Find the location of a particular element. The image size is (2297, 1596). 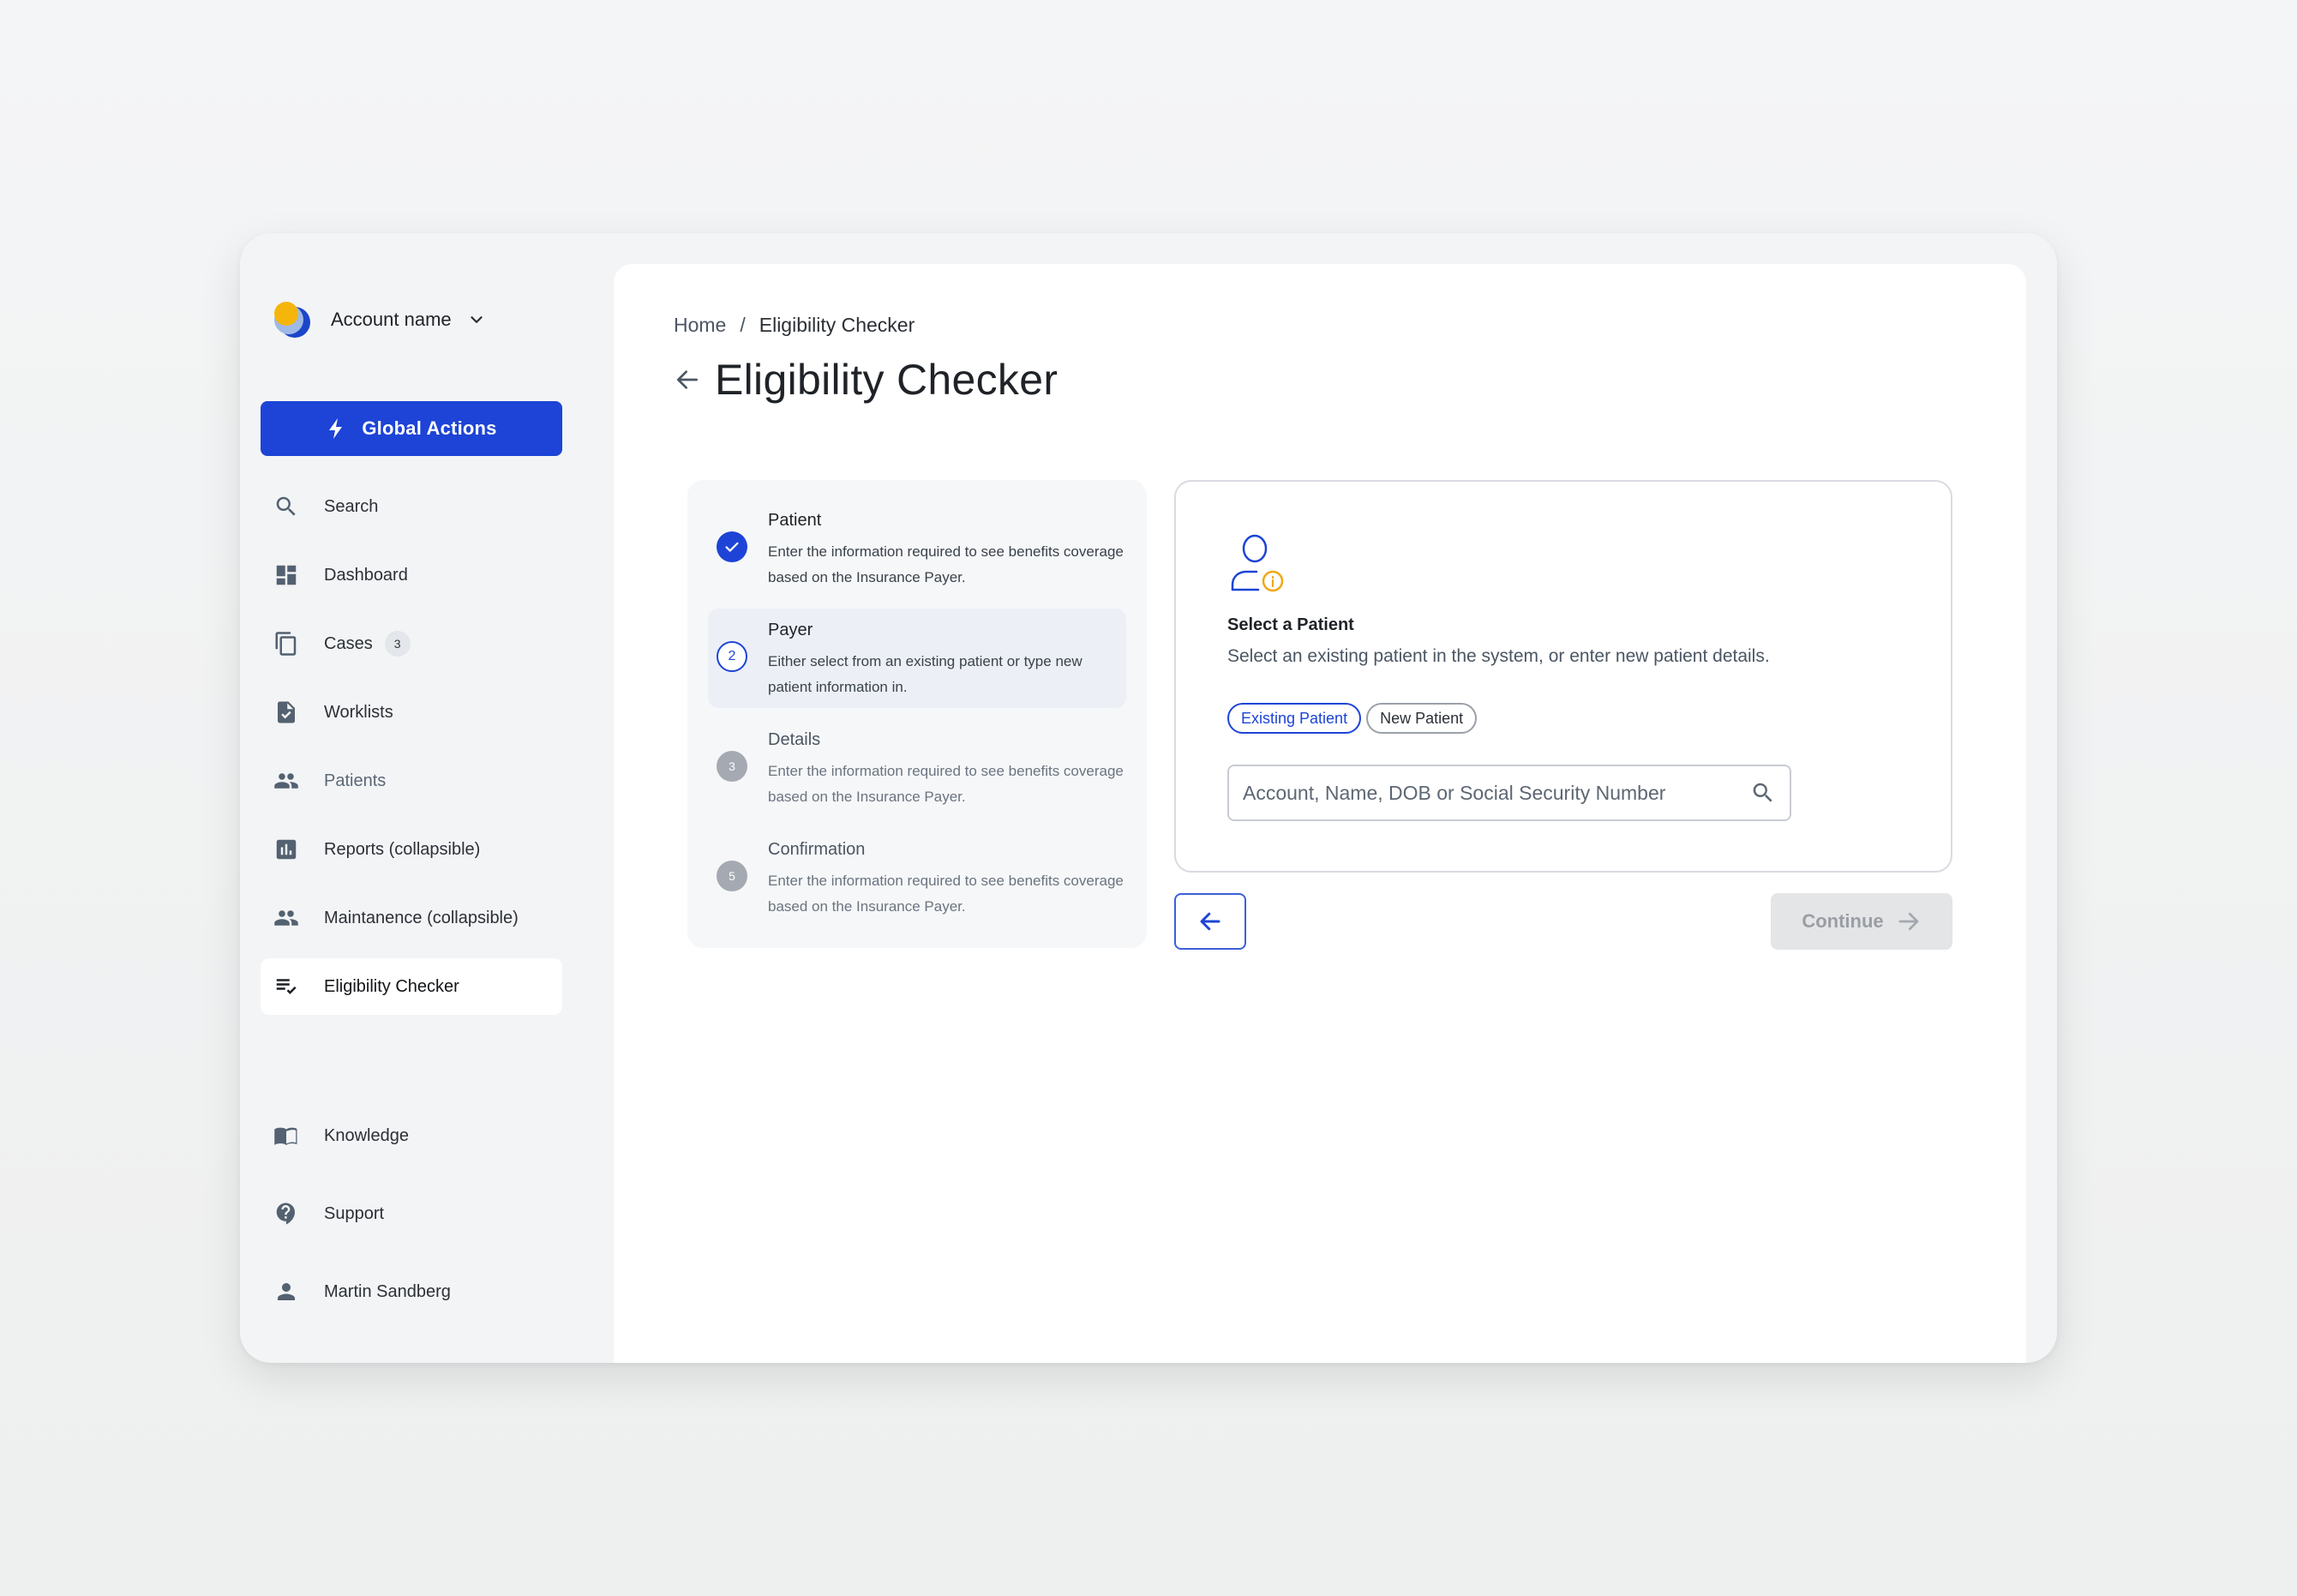

nav-item-user-profile: Martin Sandberg is located at coordinates (412, 1291).